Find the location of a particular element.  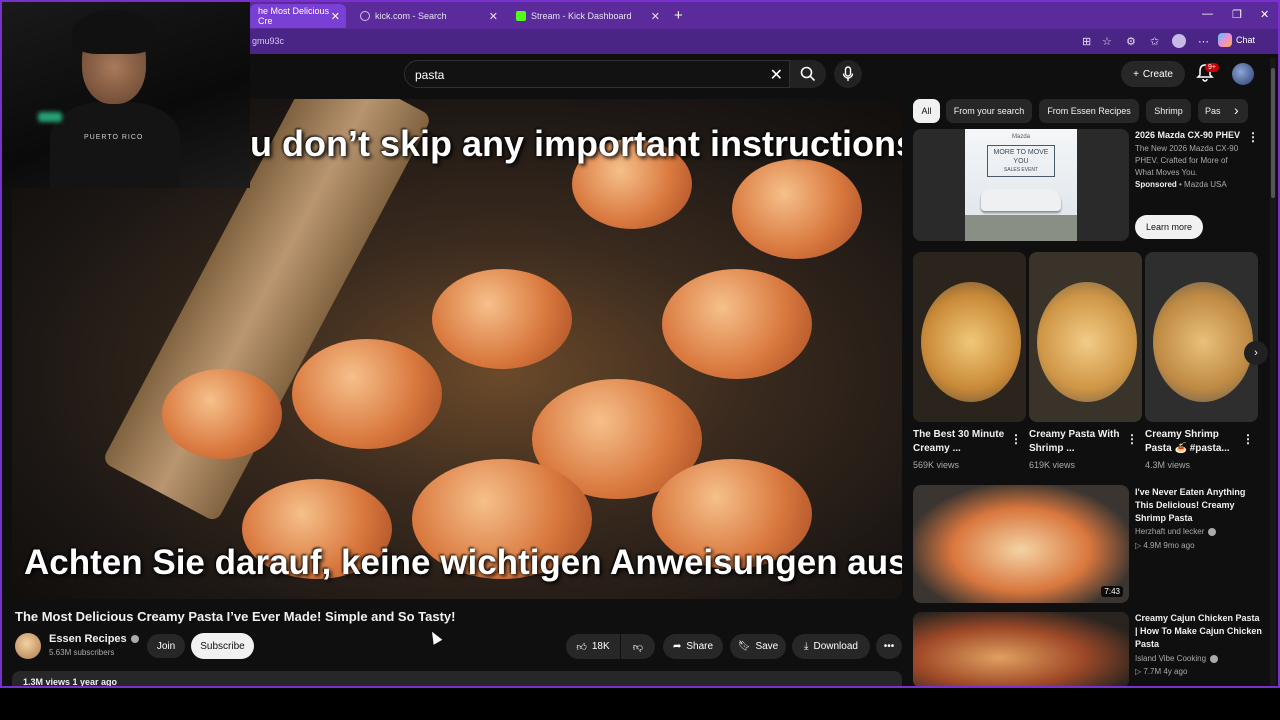

ad-image-brand: Mazda is located at coordinates (1020, 137).